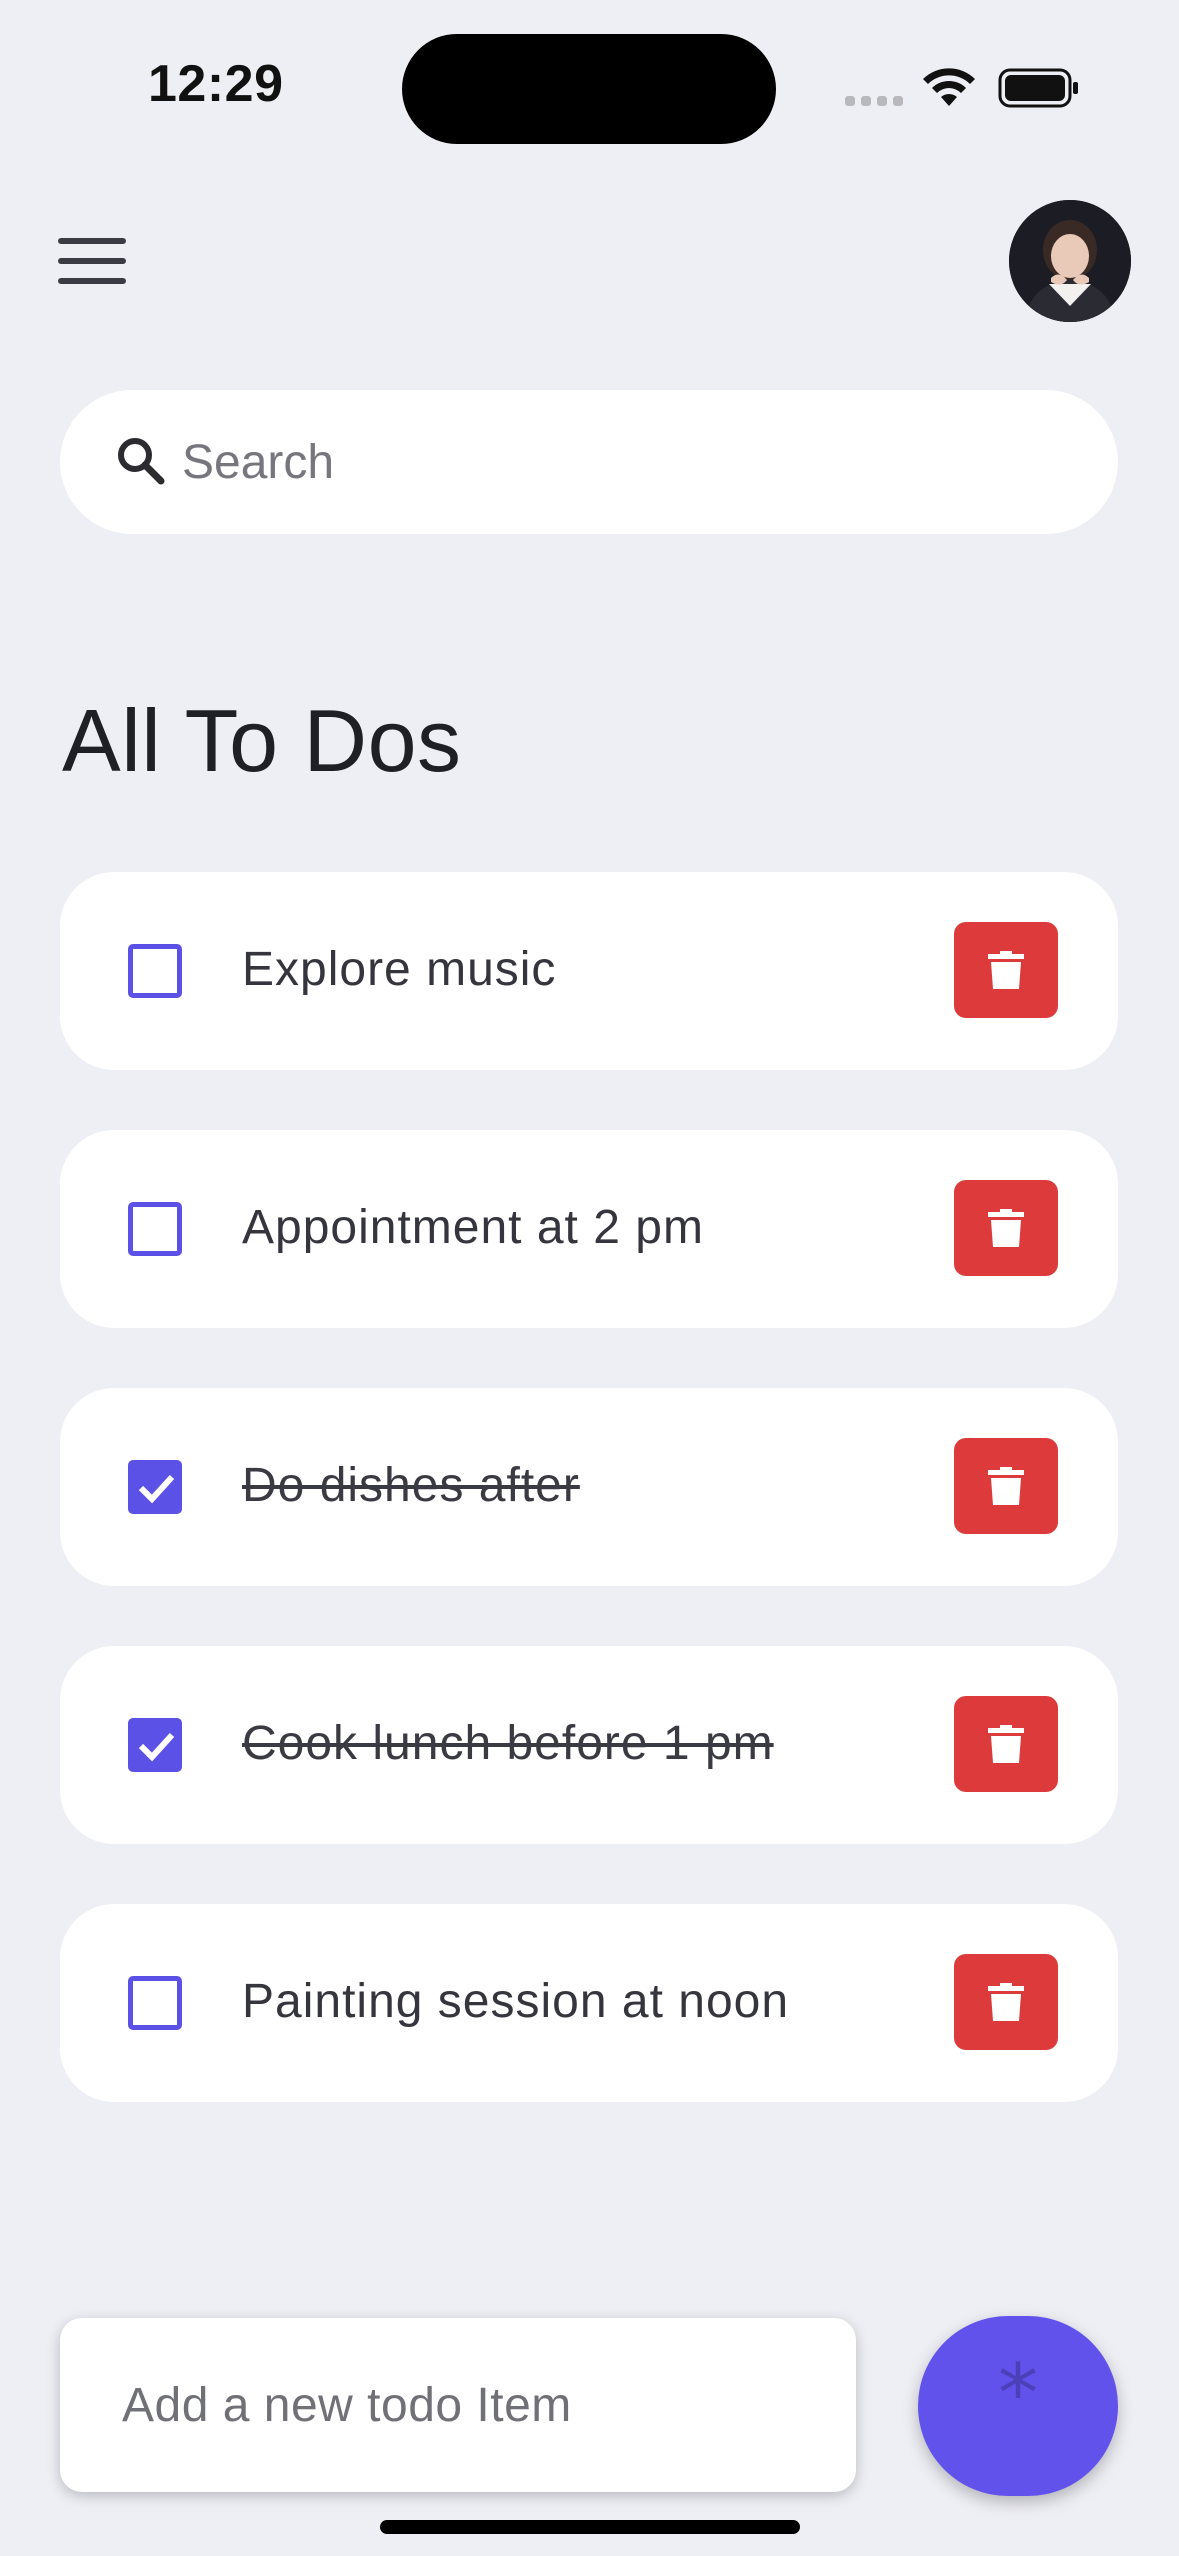 The height and width of the screenshot is (2556, 1179). Describe the element at coordinates (589, 1487) in the screenshot. I see `todo-item: Do dishes after` at that location.